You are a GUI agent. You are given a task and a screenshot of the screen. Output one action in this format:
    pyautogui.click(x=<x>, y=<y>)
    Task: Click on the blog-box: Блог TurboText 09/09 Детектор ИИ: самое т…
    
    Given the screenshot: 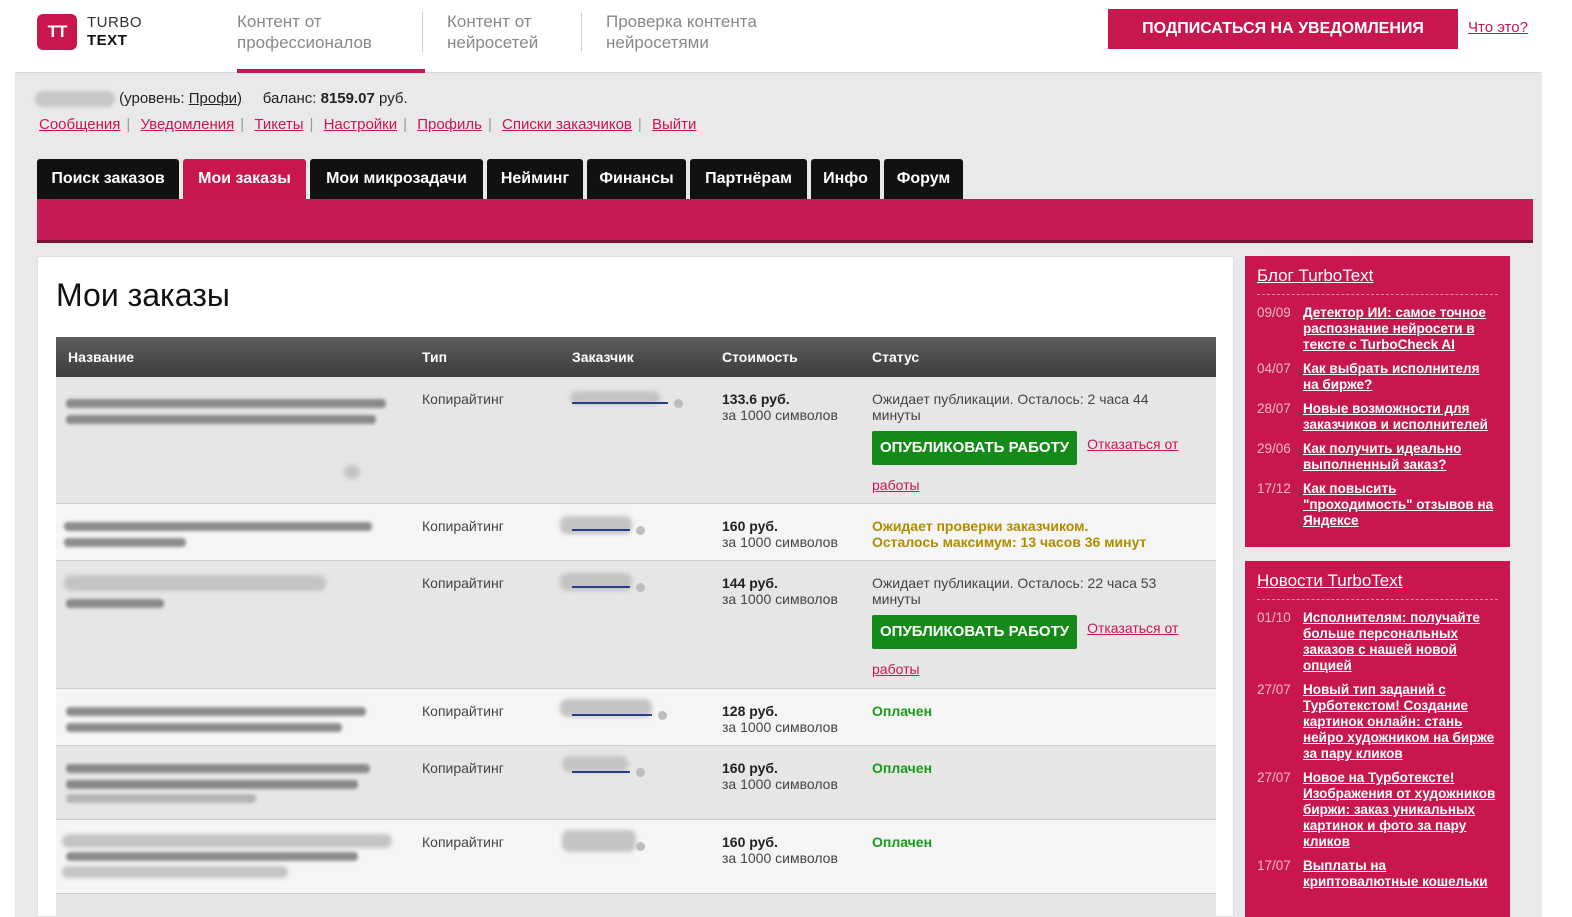 What is the action you would take?
    pyautogui.click(x=1377, y=401)
    